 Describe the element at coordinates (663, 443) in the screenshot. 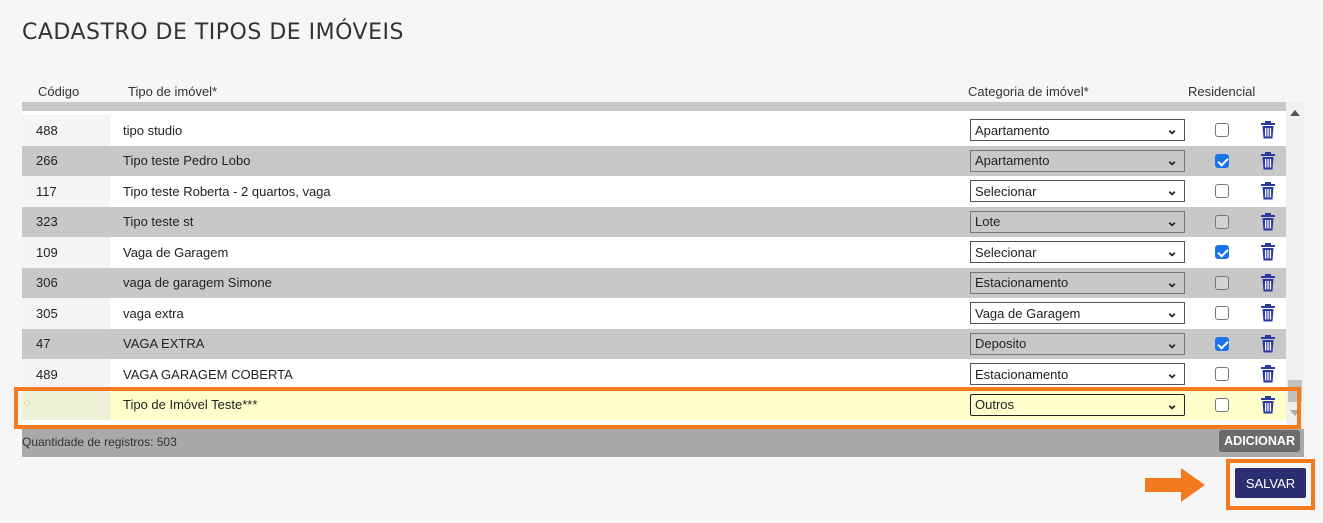

I see `grid-footer: Quantidade de registros: 503 ADICIONAR` at that location.